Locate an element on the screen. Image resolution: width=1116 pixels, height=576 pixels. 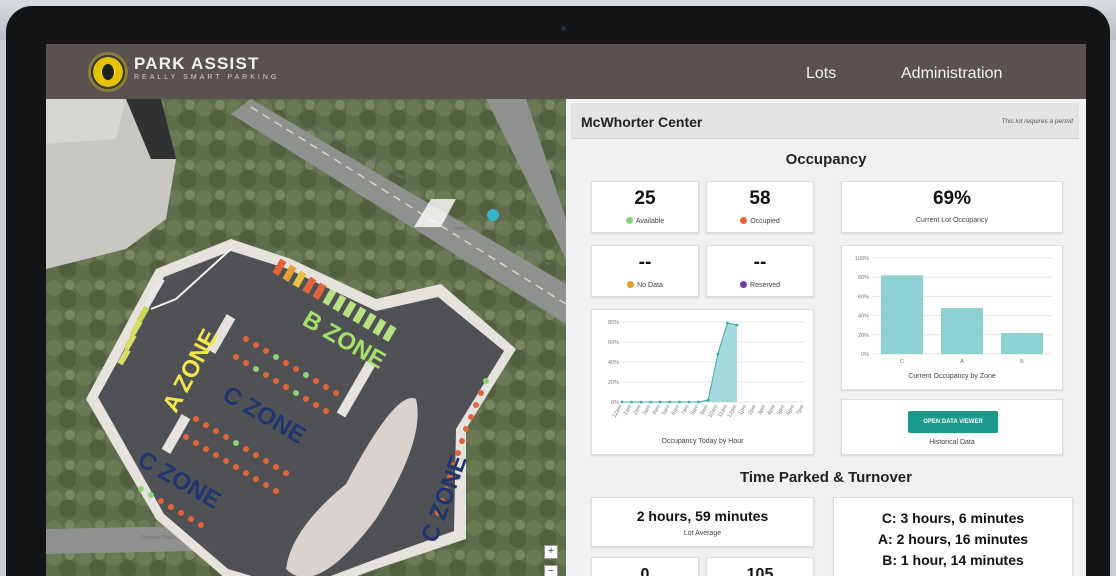
zone-time-b: B: 1 hour, 14 minutes is located at coordinates (953, 560).